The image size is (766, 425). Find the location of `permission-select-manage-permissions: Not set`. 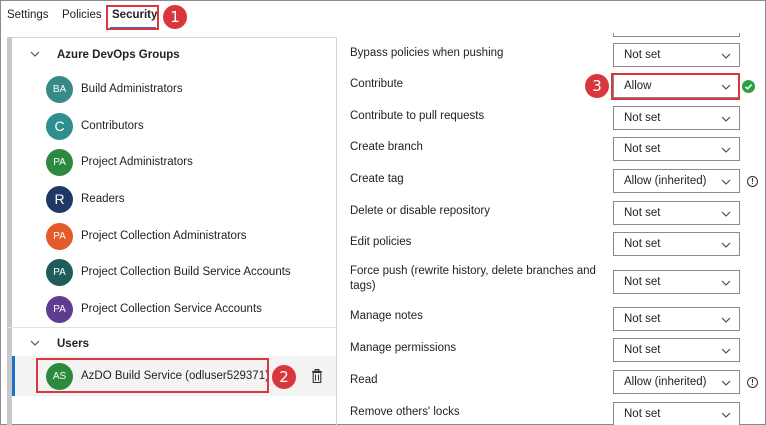

permission-select-manage-permissions: Not set is located at coordinates (676, 350).